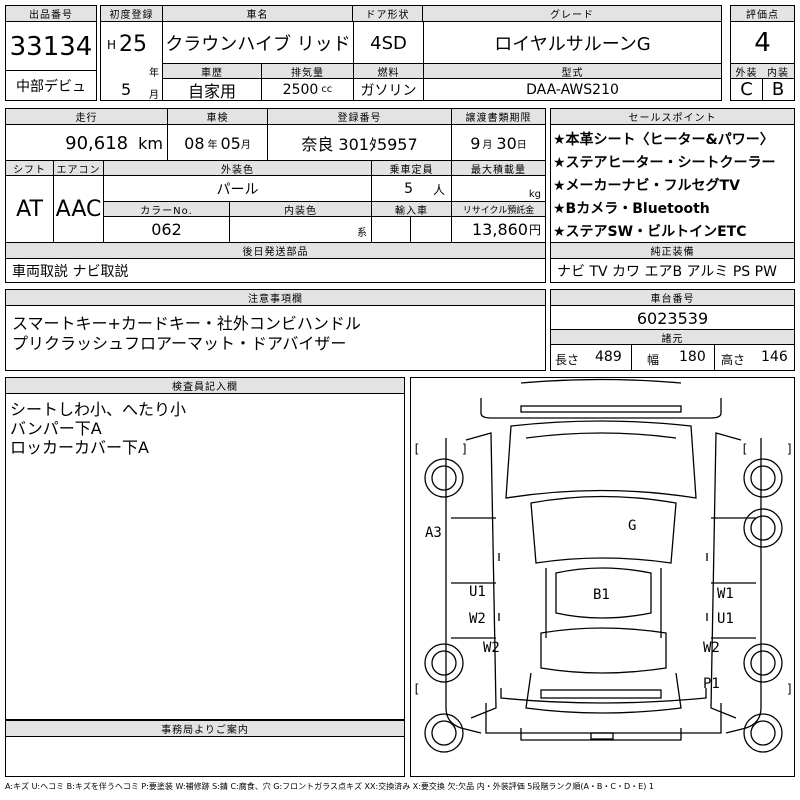 The image size is (800, 800). Describe the element at coordinates (126, 89) in the screenshot. I see `reg-month: 5` at that location.